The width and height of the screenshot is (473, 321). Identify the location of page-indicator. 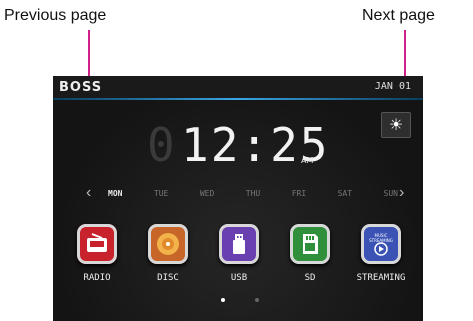
(240, 300).